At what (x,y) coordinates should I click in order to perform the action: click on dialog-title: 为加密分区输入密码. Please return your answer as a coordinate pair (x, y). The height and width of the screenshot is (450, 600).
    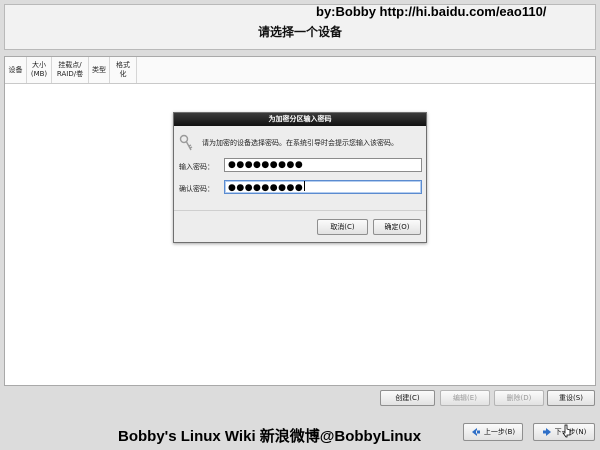
    Looking at the image, I should click on (300, 119).